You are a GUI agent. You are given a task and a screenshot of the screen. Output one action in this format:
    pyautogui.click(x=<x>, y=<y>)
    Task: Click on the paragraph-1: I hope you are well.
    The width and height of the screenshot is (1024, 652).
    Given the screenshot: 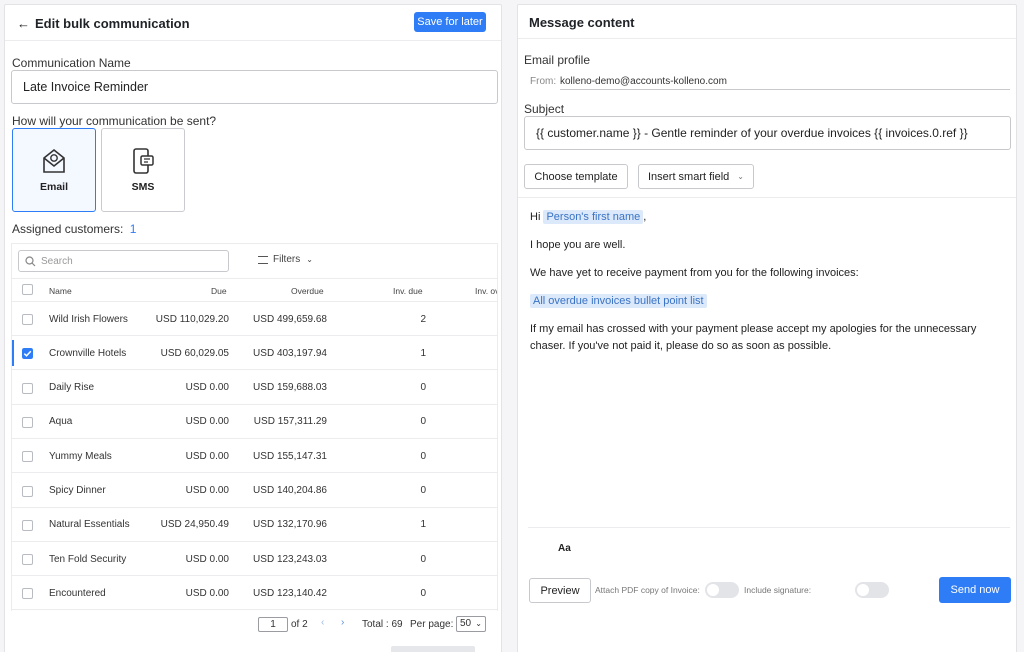 What is the action you would take?
    pyautogui.click(x=578, y=245)
    